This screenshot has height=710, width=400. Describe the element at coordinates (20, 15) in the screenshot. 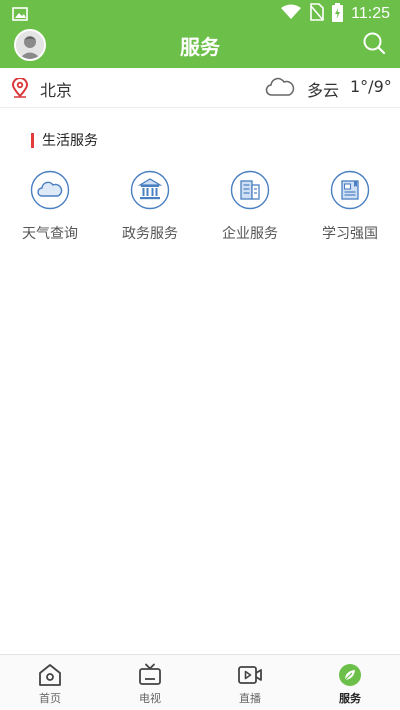

I see `gallery-notification-icon` at that location.